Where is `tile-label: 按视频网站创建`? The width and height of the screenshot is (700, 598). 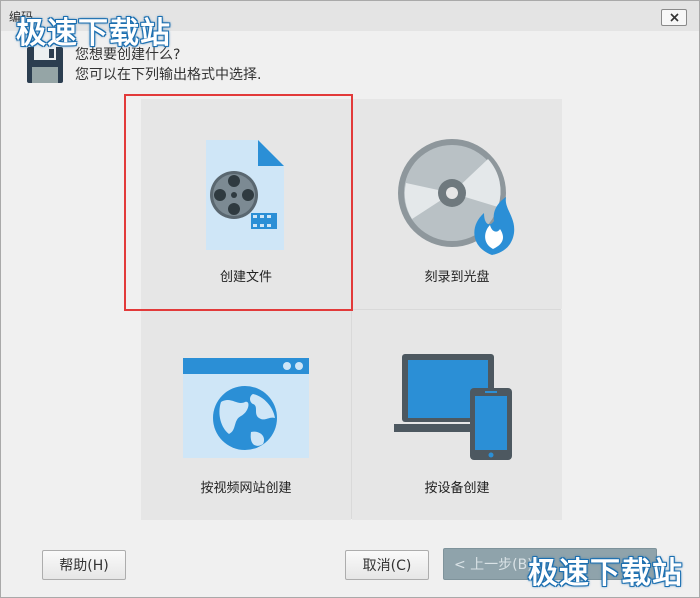
tile-label: 按视频网站创建 is located at coordinates (246, 488).